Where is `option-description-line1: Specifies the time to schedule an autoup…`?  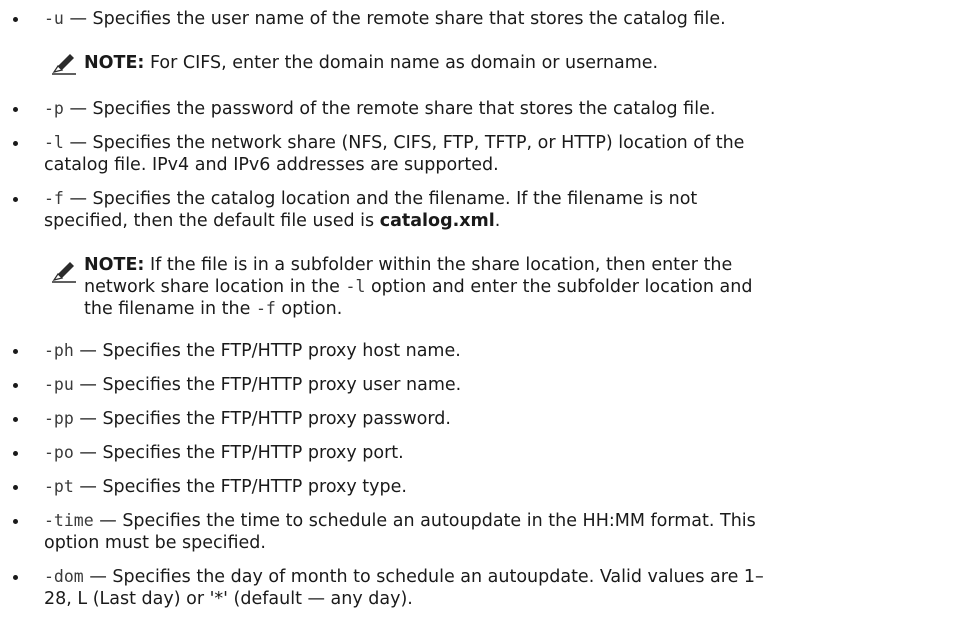 option-description-line1: Specifies the time to schedule an autoup… is located at coordinates (439, 521).